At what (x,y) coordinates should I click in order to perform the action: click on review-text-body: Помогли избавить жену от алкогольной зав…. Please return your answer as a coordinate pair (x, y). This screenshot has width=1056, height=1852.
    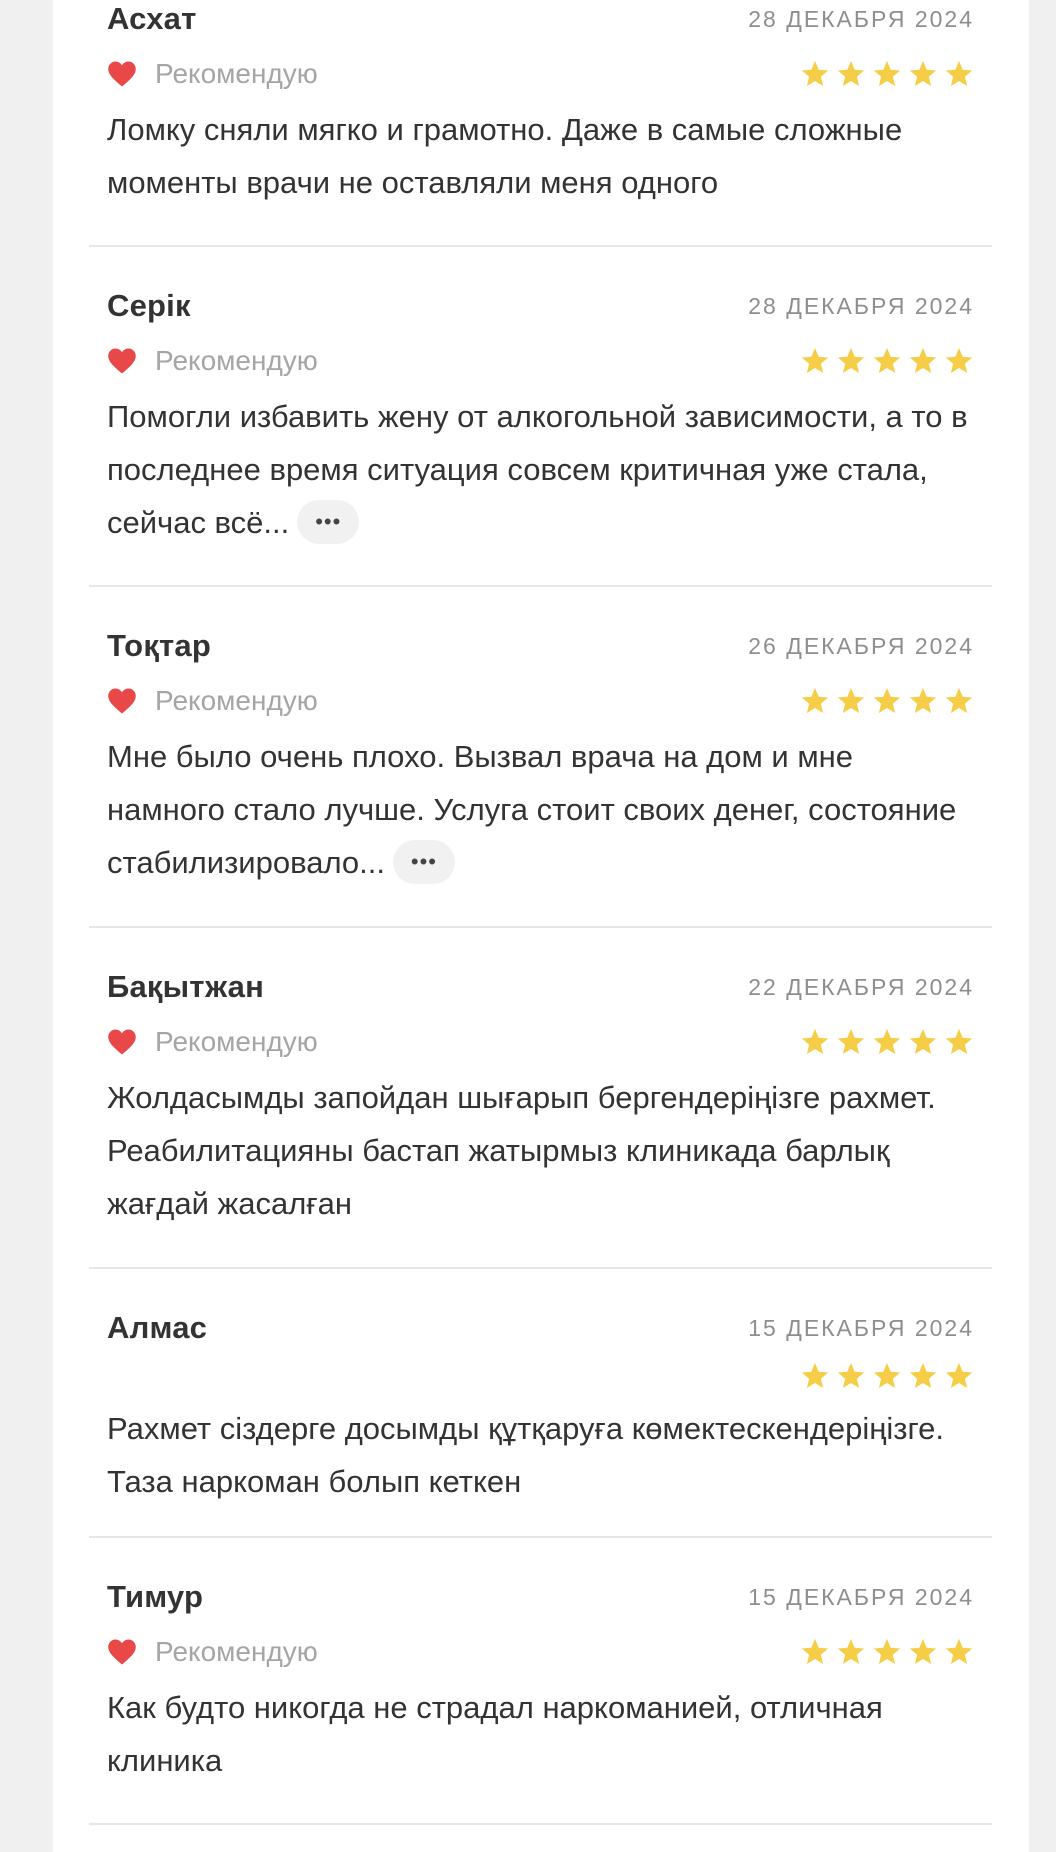
    Looking at the image, I should click on (537, 469).